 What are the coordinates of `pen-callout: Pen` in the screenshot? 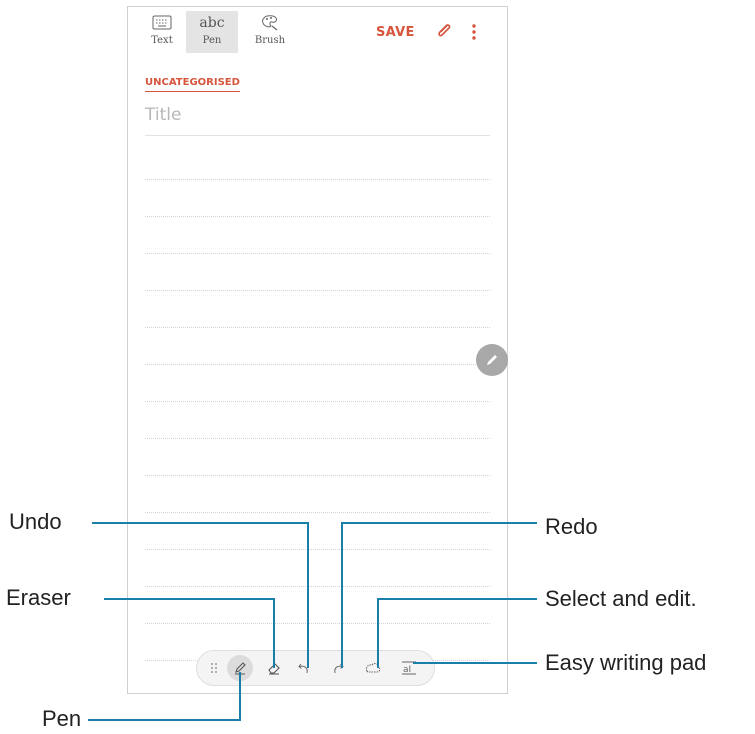 It's located at (62, 718).